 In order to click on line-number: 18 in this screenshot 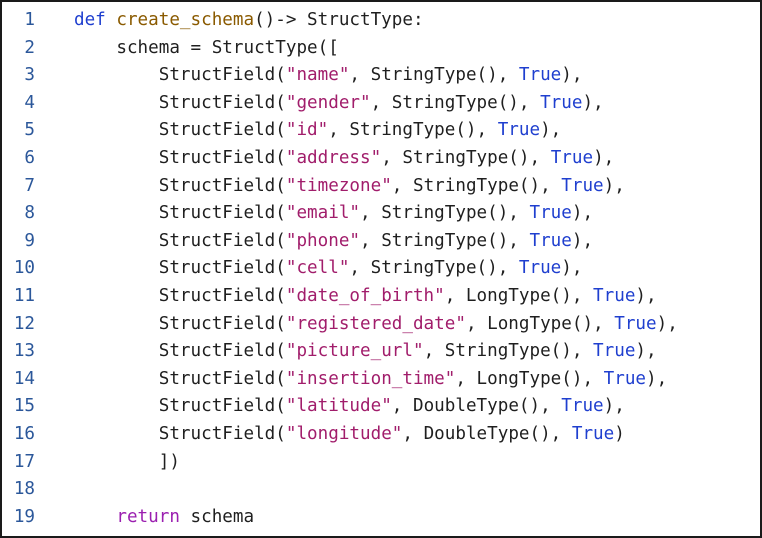, I will do `click(24, 489)`.